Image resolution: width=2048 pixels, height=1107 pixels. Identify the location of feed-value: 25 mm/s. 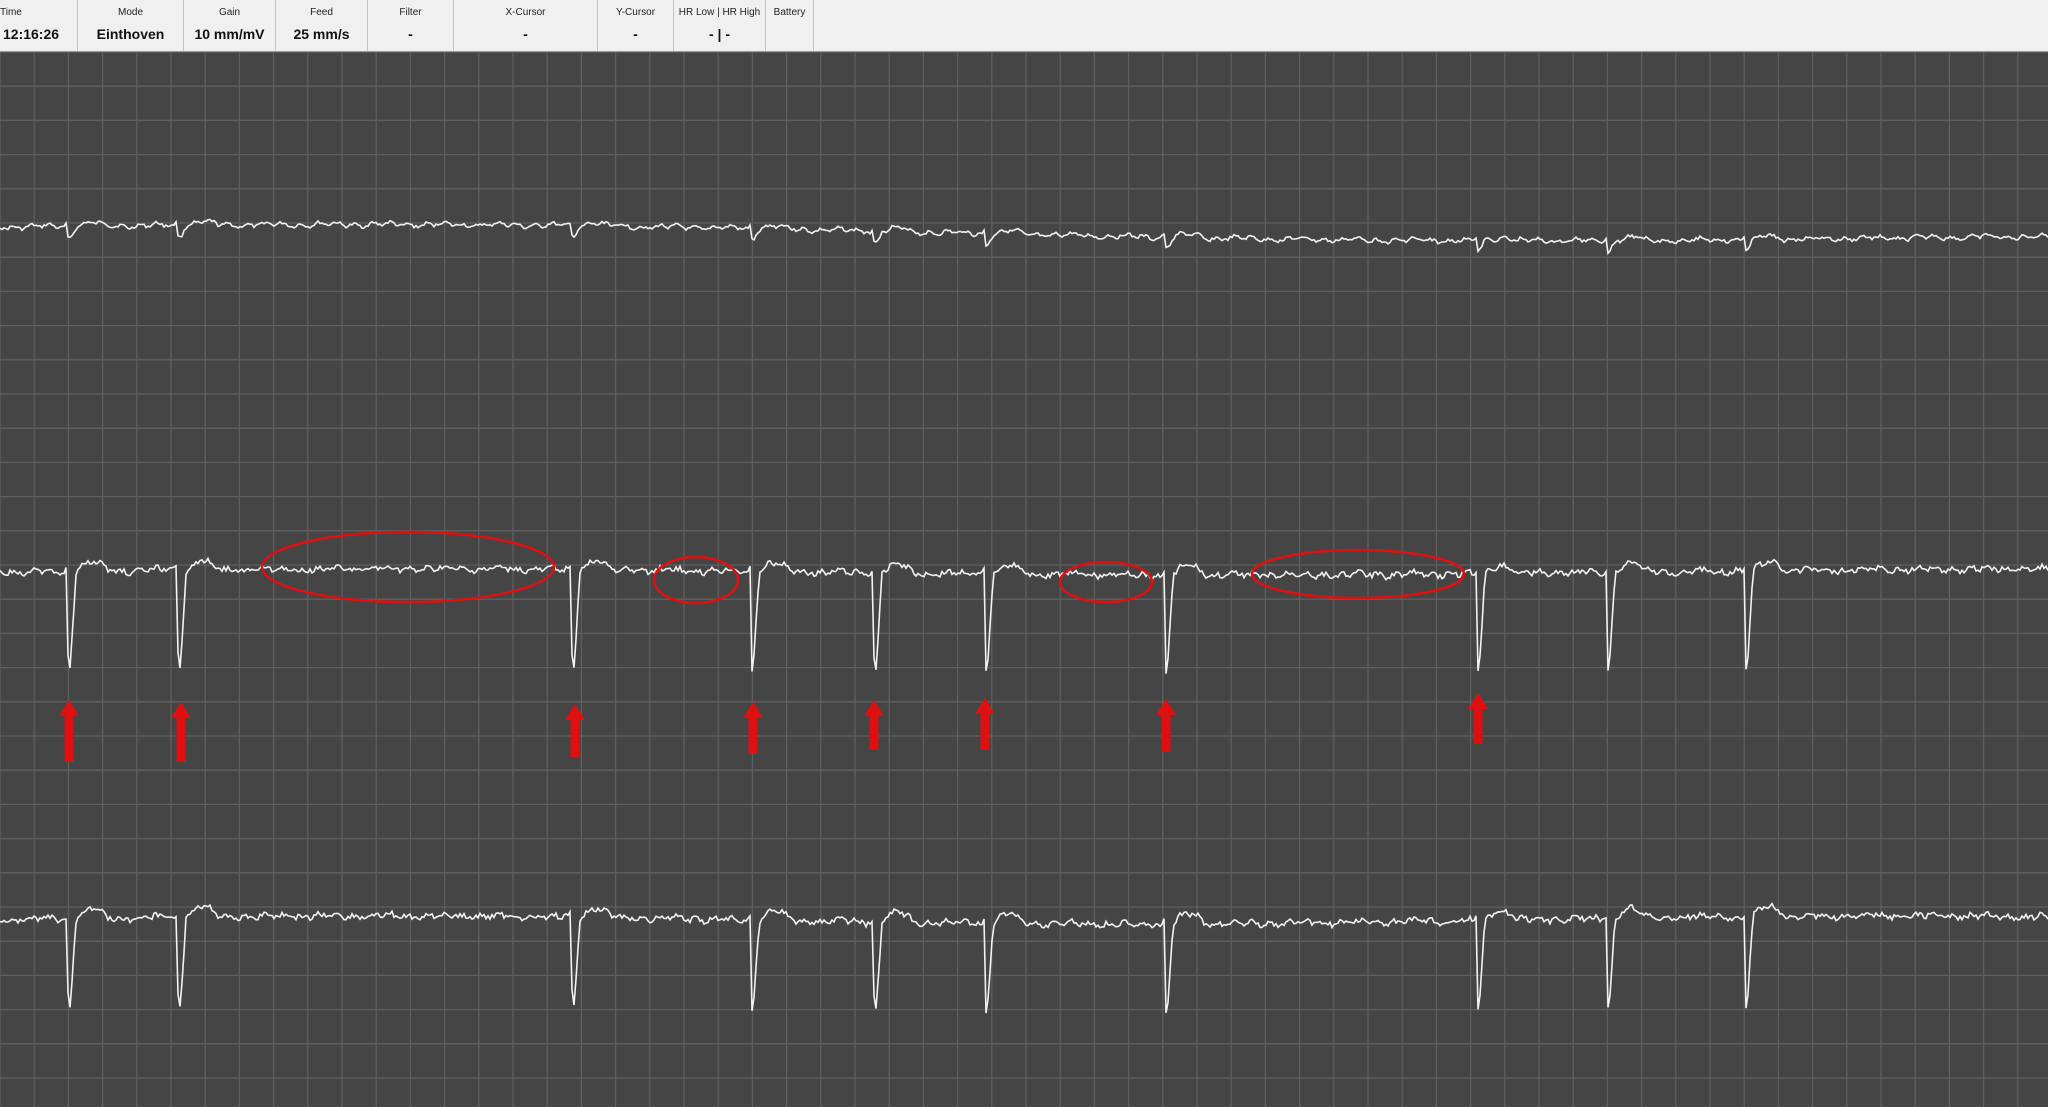
(321, 34).